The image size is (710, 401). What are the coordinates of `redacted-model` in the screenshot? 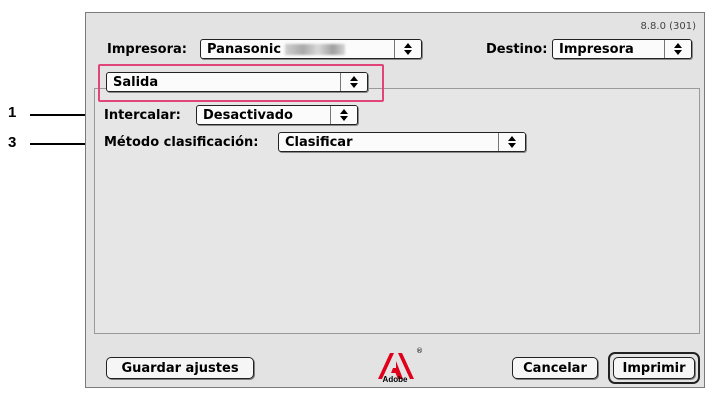 It's located at (315, 49).